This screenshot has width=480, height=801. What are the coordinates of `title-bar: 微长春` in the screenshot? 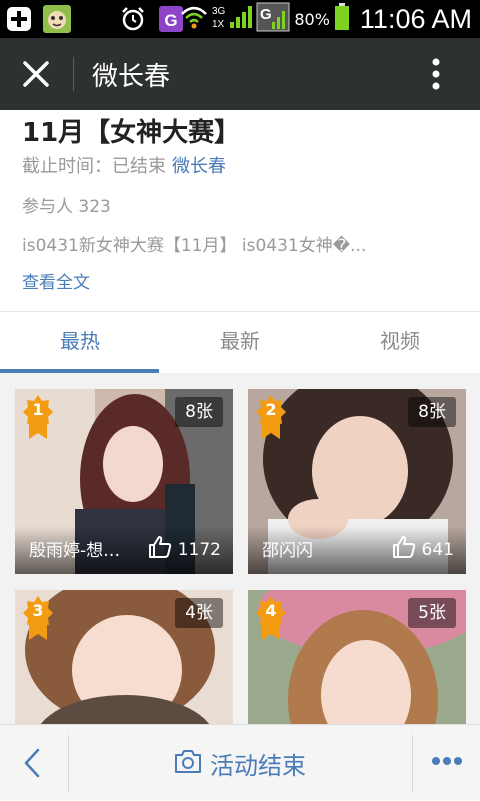 It's located at (240, 74).